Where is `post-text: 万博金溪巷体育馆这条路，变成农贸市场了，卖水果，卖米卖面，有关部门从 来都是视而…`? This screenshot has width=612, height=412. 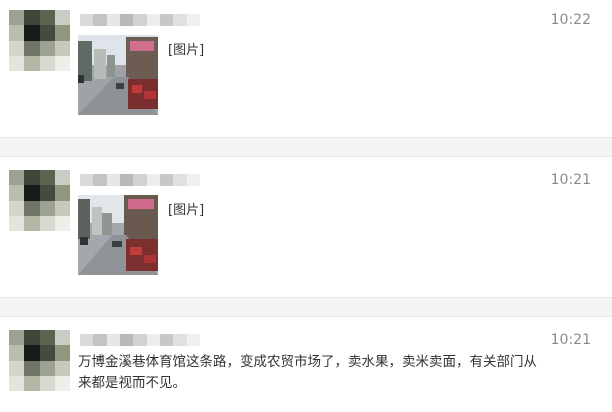
post-text: 万博金溪巷体育馆这条路，变成农贸市场了，卖水果，卖米卖面，有关部门从 来都是视而… is located at coordinates (333, 373).